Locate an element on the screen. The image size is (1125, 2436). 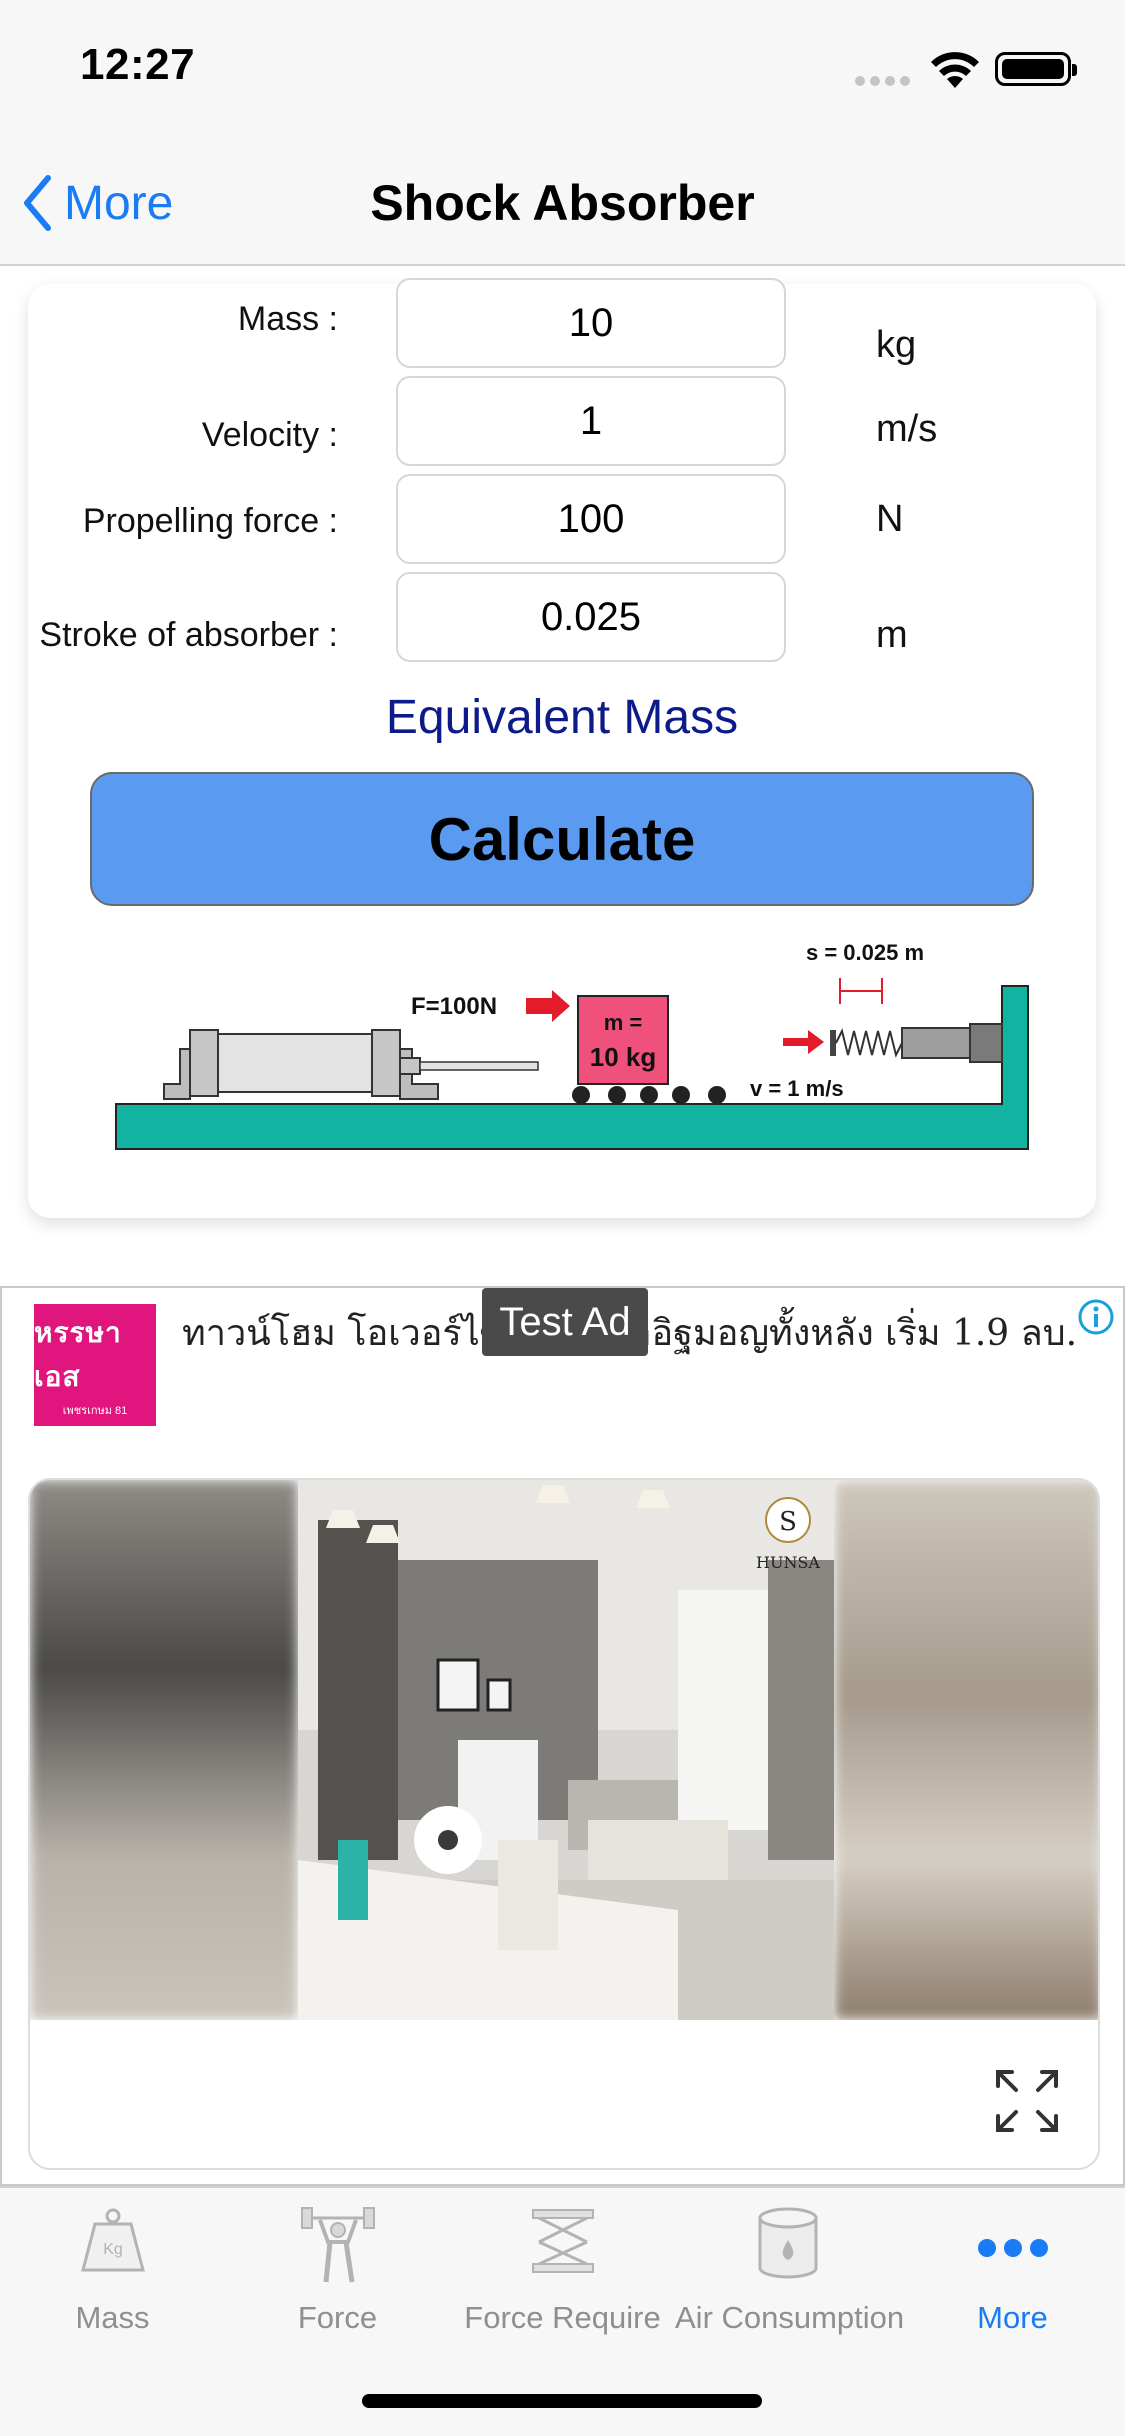
status-time: 12:27 is located at coordinates (138, 64).